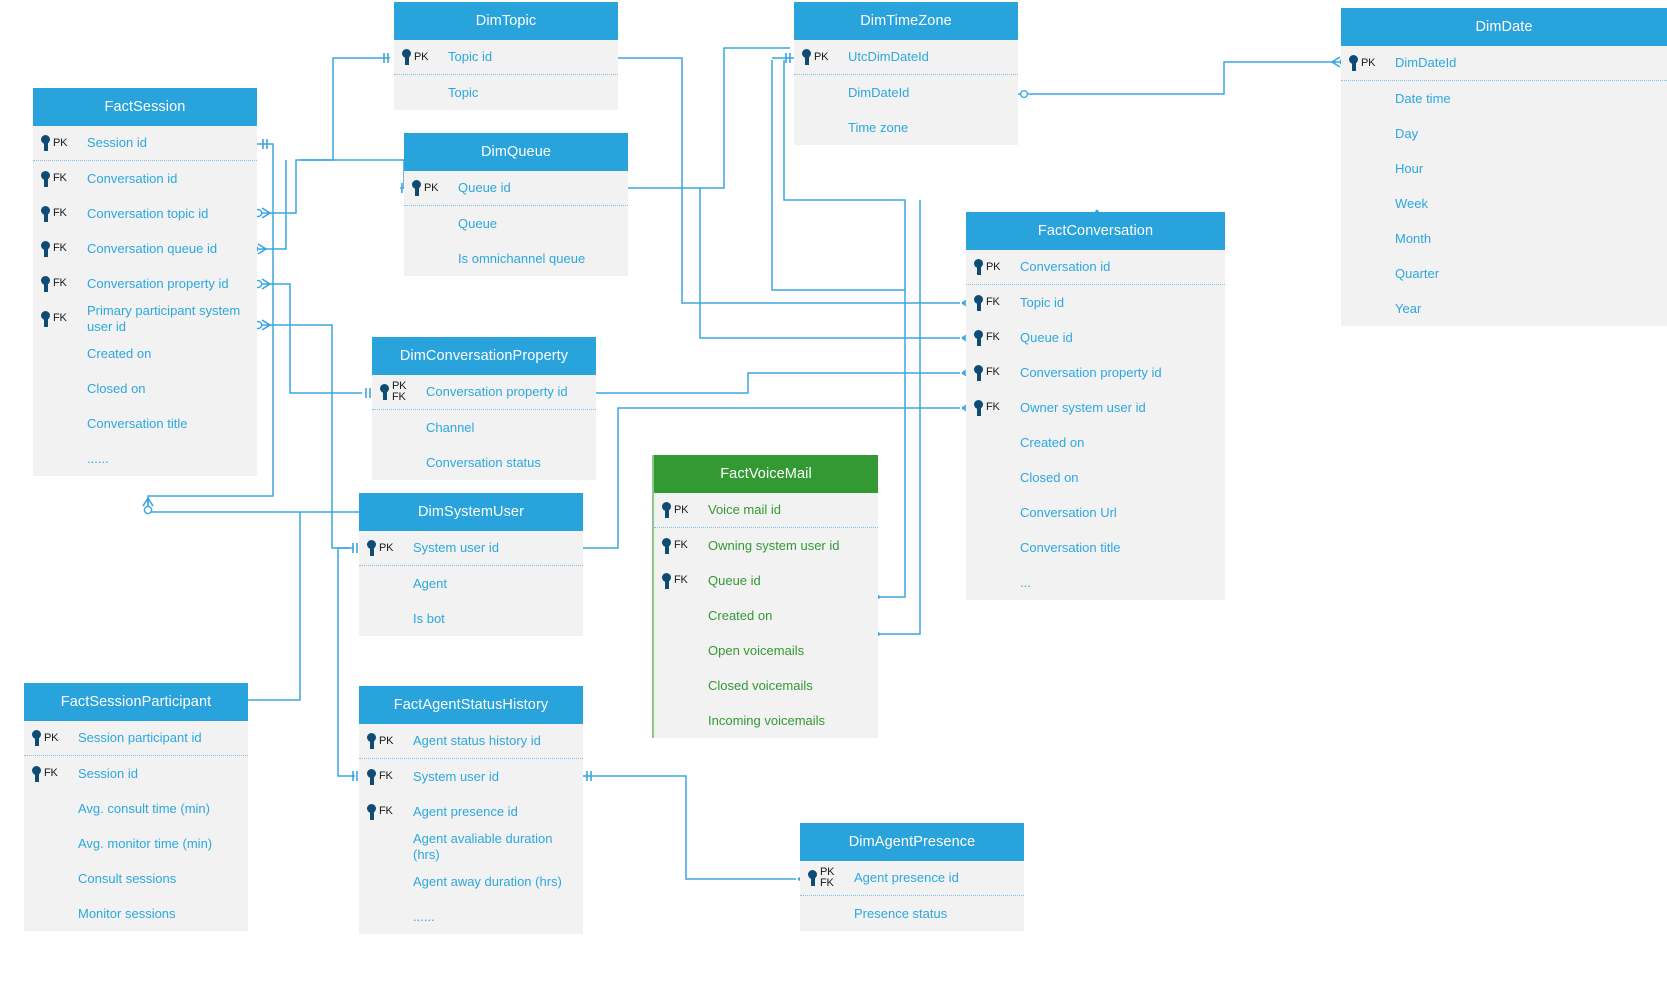  I want to click on field-row: FK Agent presence id, so click(471, 811).